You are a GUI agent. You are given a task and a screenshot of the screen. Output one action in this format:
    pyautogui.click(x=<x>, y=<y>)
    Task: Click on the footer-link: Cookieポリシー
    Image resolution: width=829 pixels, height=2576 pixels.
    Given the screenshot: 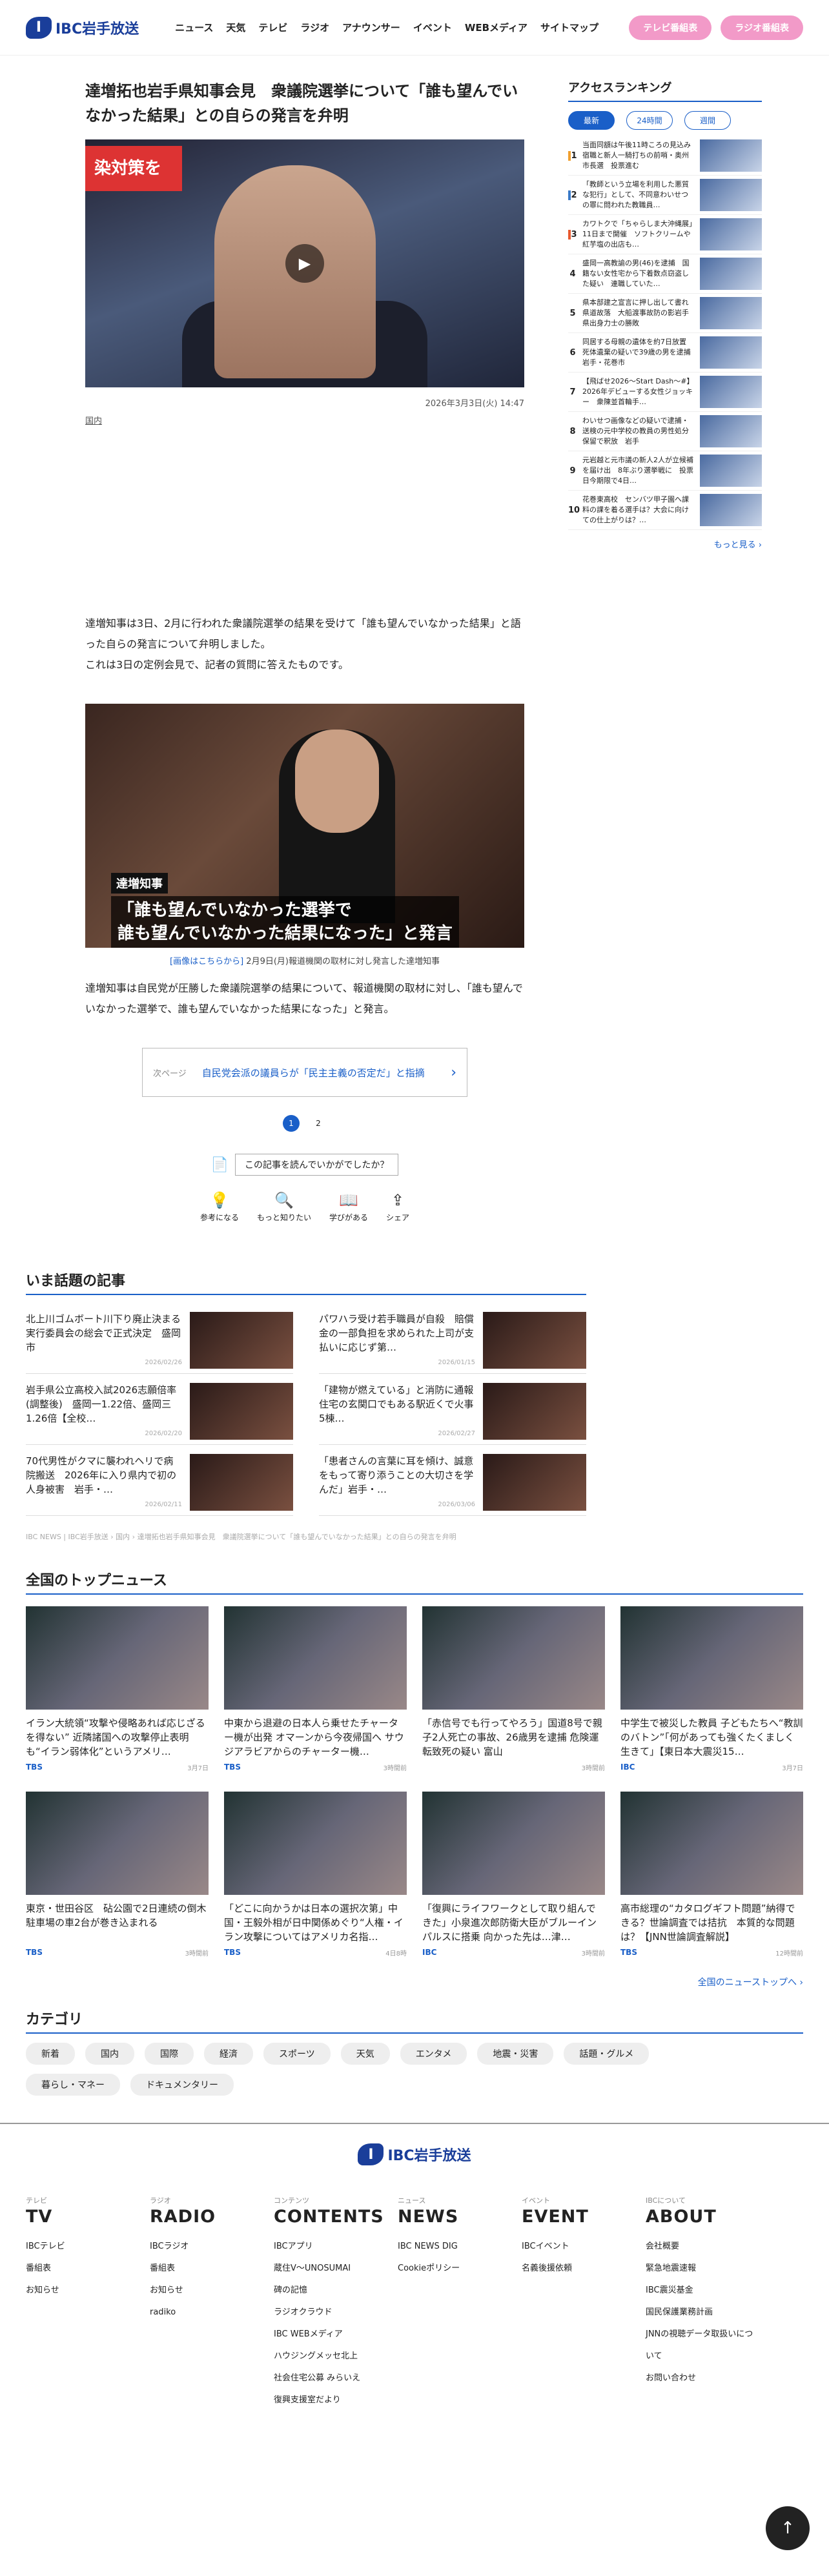 What is the action you would take?
    pyautogui.click(x=454, y=2269)
    